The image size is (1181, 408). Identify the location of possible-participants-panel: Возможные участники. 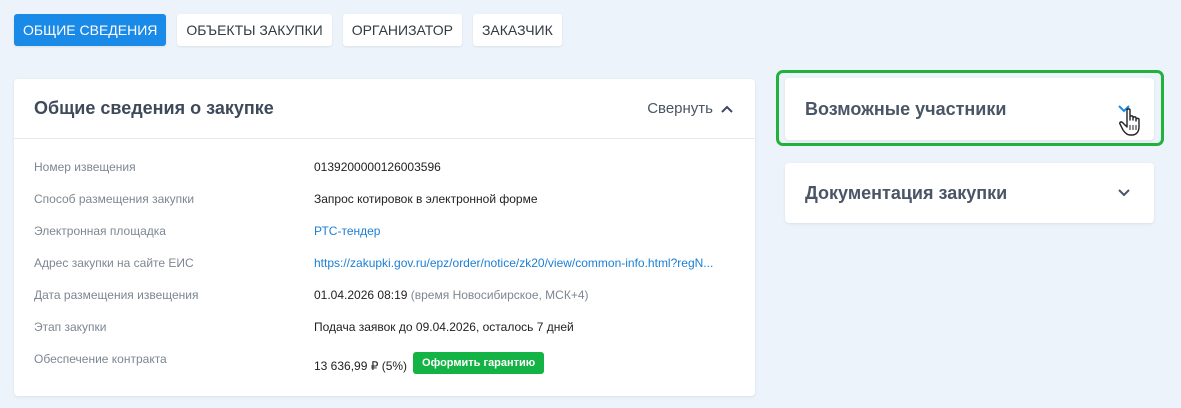
(969, 109).